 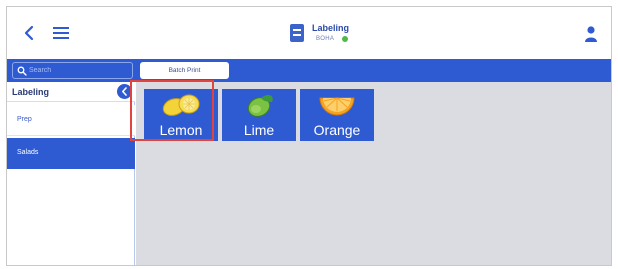 What do you see at coordinates (309, 70) in the screenshot?
I see `action-bar: Batch Print` at bounding box center [309, 70].